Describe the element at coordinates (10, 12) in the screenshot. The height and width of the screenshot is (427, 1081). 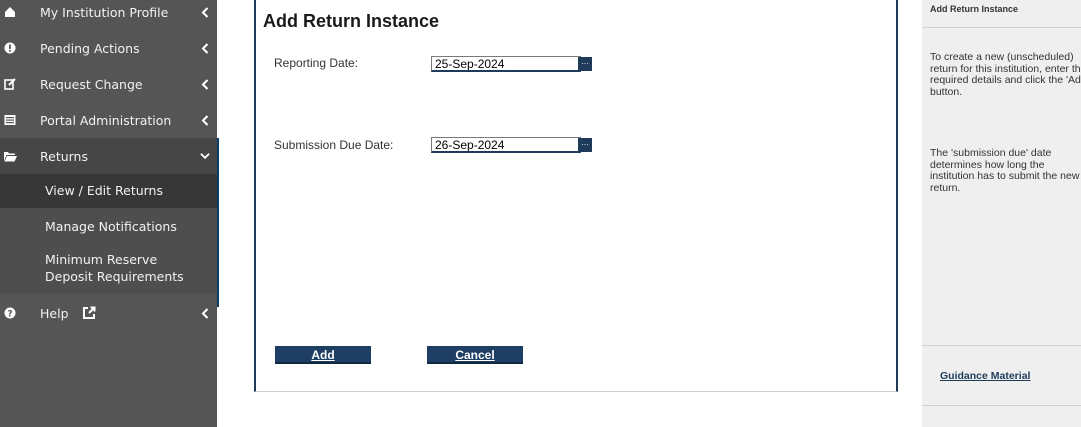
I see `home-icon` at that location.